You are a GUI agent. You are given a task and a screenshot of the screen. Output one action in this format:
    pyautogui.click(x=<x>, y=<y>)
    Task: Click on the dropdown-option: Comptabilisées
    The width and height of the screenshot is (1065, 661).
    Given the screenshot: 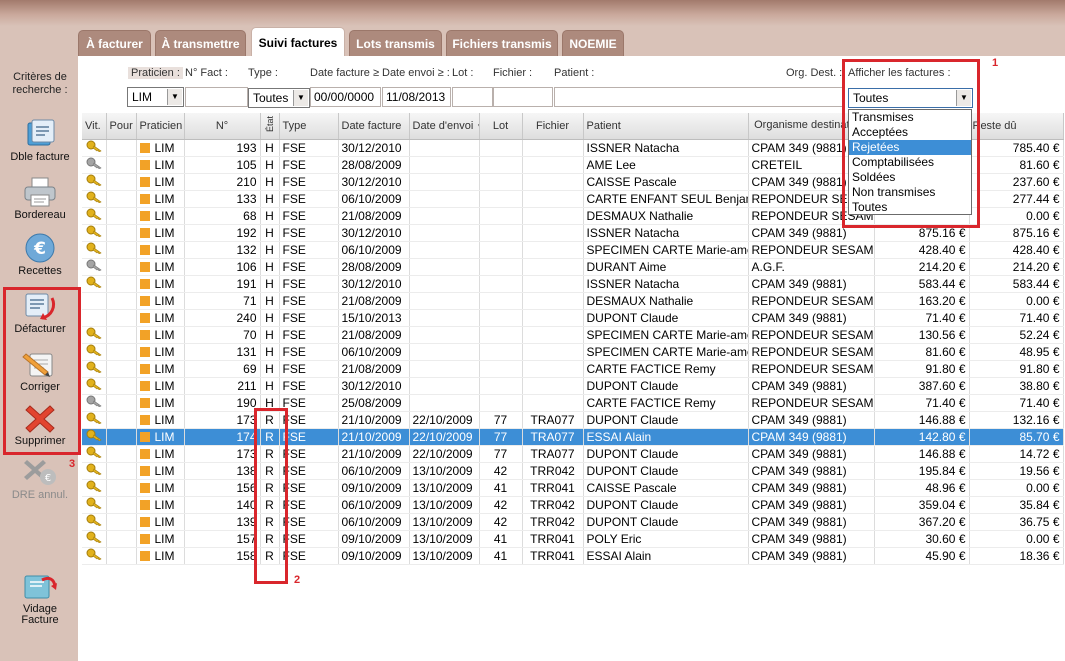 What is the action you would take?
    pyautogui.click(x=910, y=162)
    